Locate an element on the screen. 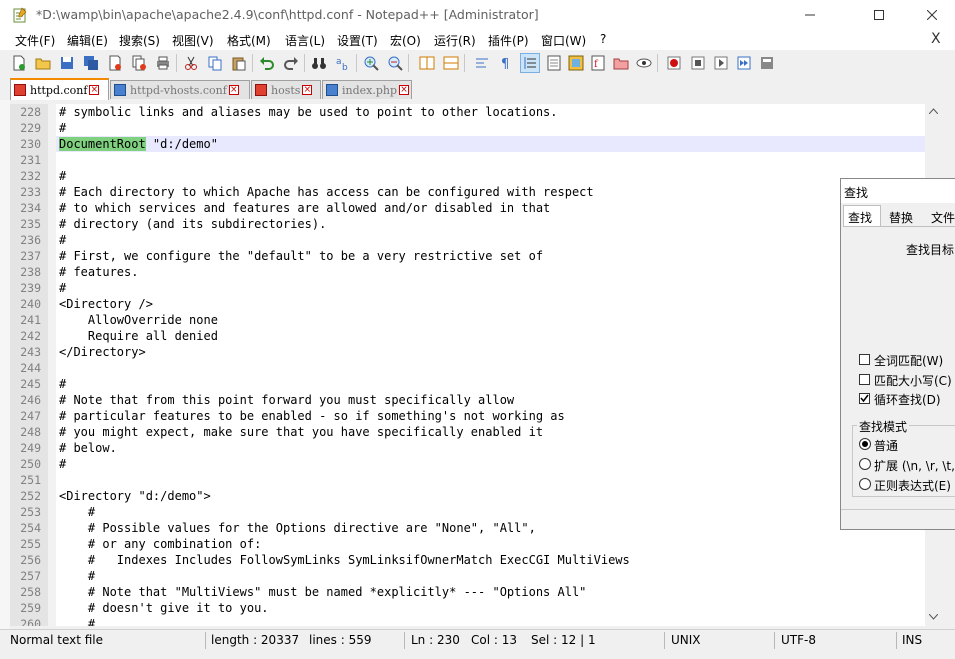 The height and width of the screenshot is (659, 955). show-all-chars-button: ¶ is located at coordinates (506, 63).